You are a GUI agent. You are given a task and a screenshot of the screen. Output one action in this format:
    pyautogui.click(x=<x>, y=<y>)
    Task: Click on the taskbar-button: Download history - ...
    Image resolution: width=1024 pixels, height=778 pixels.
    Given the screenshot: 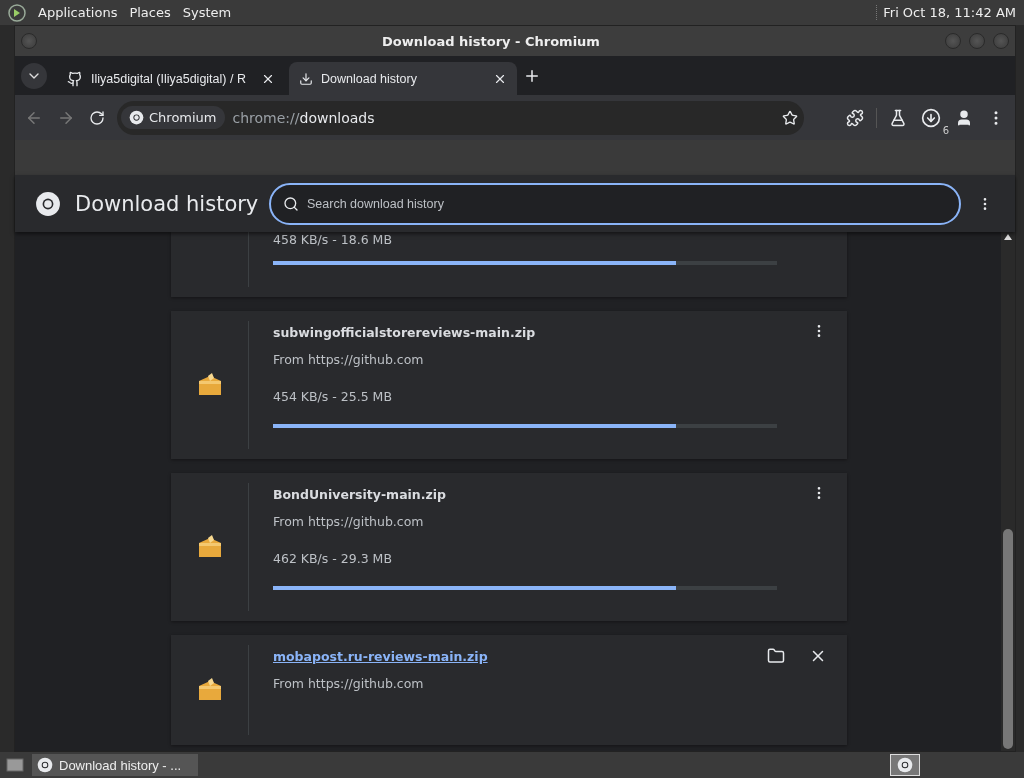 What is the action you would take?
    pyautogui.click(x=115, y=765)
    